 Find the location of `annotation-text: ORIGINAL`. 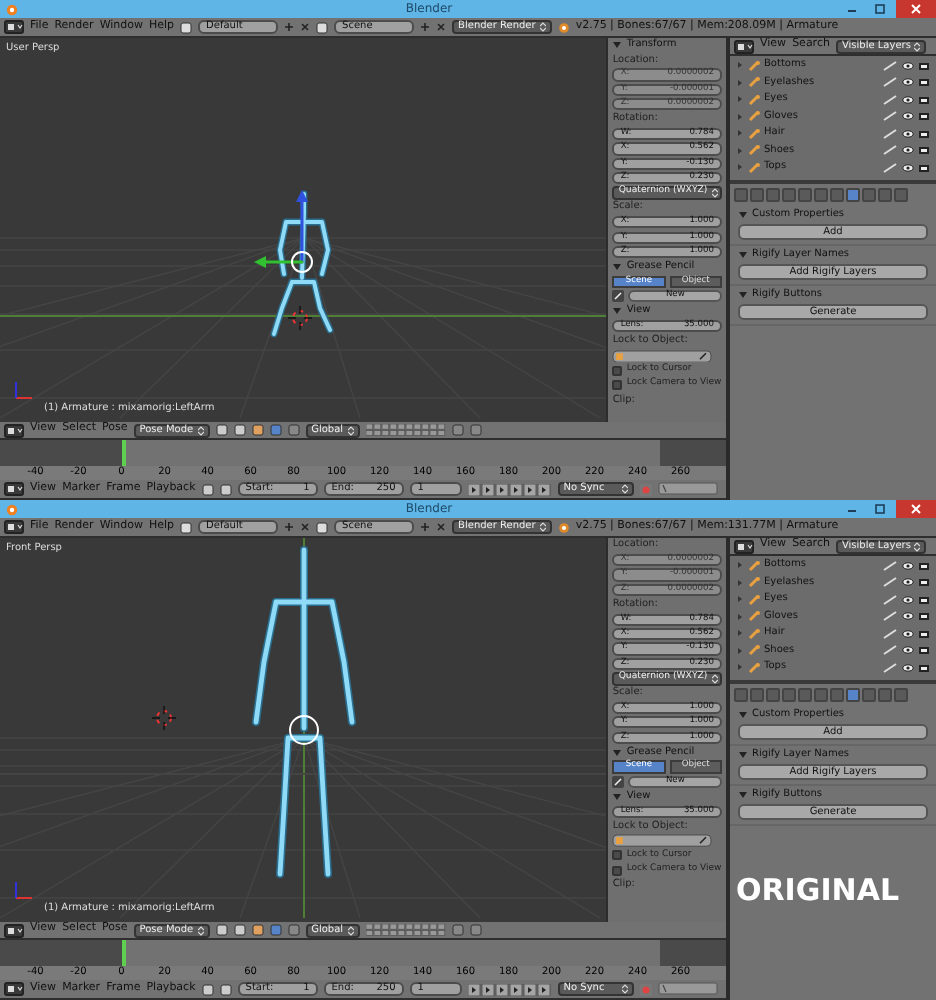

annotation-text: ORIGINAL is located at coordinates (817, 891).